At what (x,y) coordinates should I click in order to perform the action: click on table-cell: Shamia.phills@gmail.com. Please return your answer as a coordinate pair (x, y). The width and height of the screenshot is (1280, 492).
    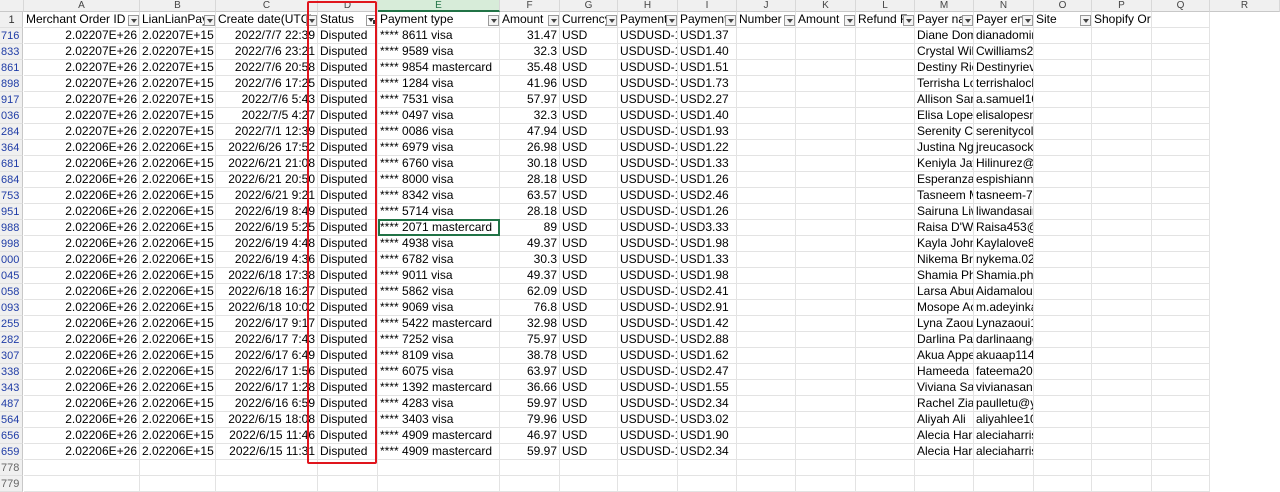
    Looking at the image, I should click on (1004, 276).